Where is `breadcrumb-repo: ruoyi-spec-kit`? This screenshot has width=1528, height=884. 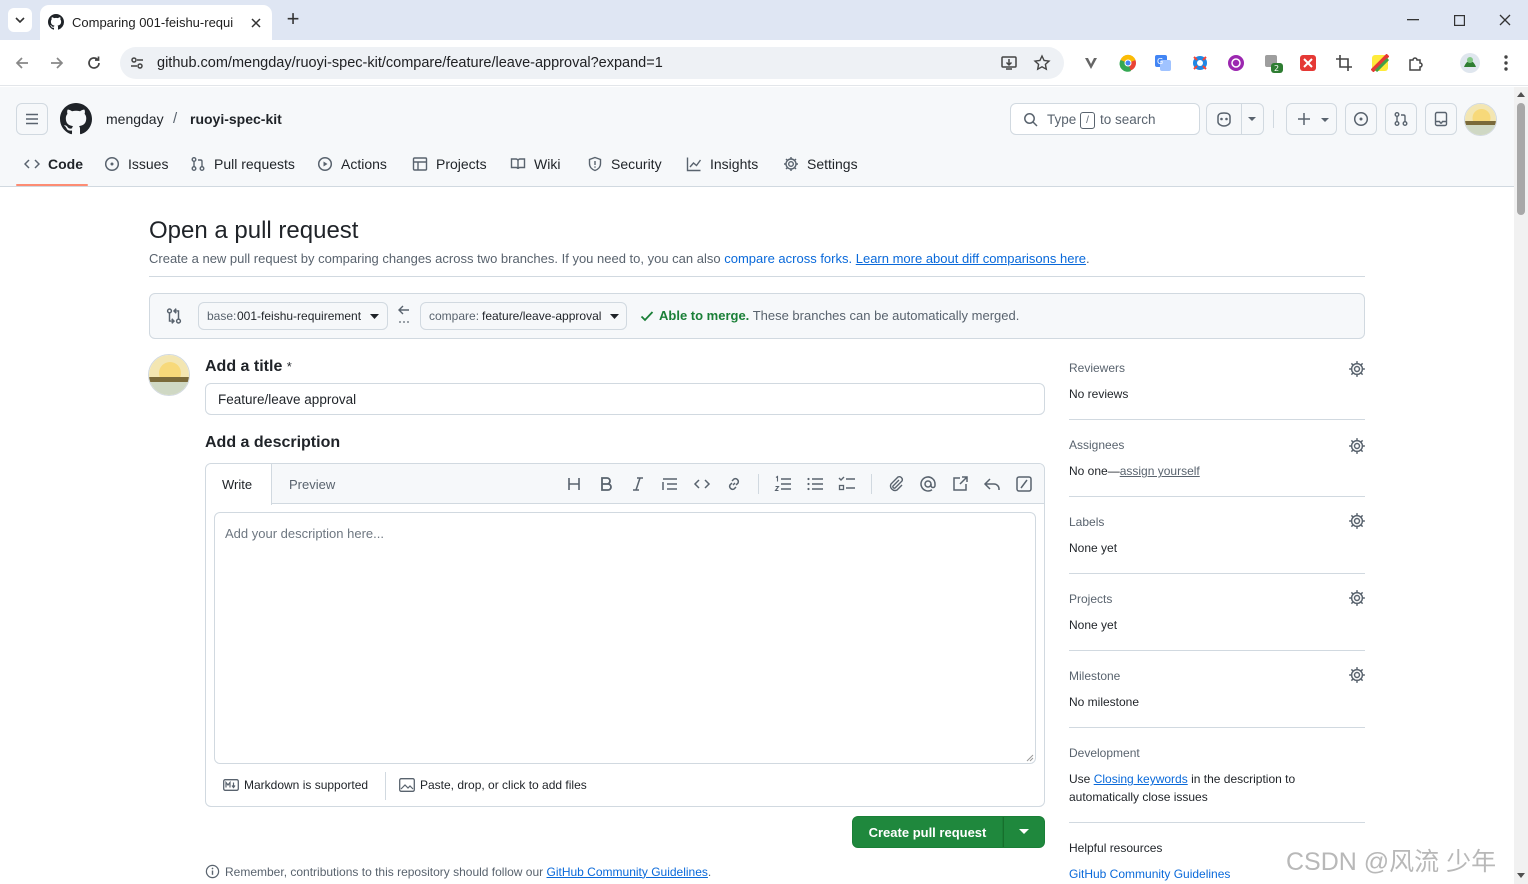 breadcrumb-repo: ruoyi-spec-kit is located at coordinates (236, 119).